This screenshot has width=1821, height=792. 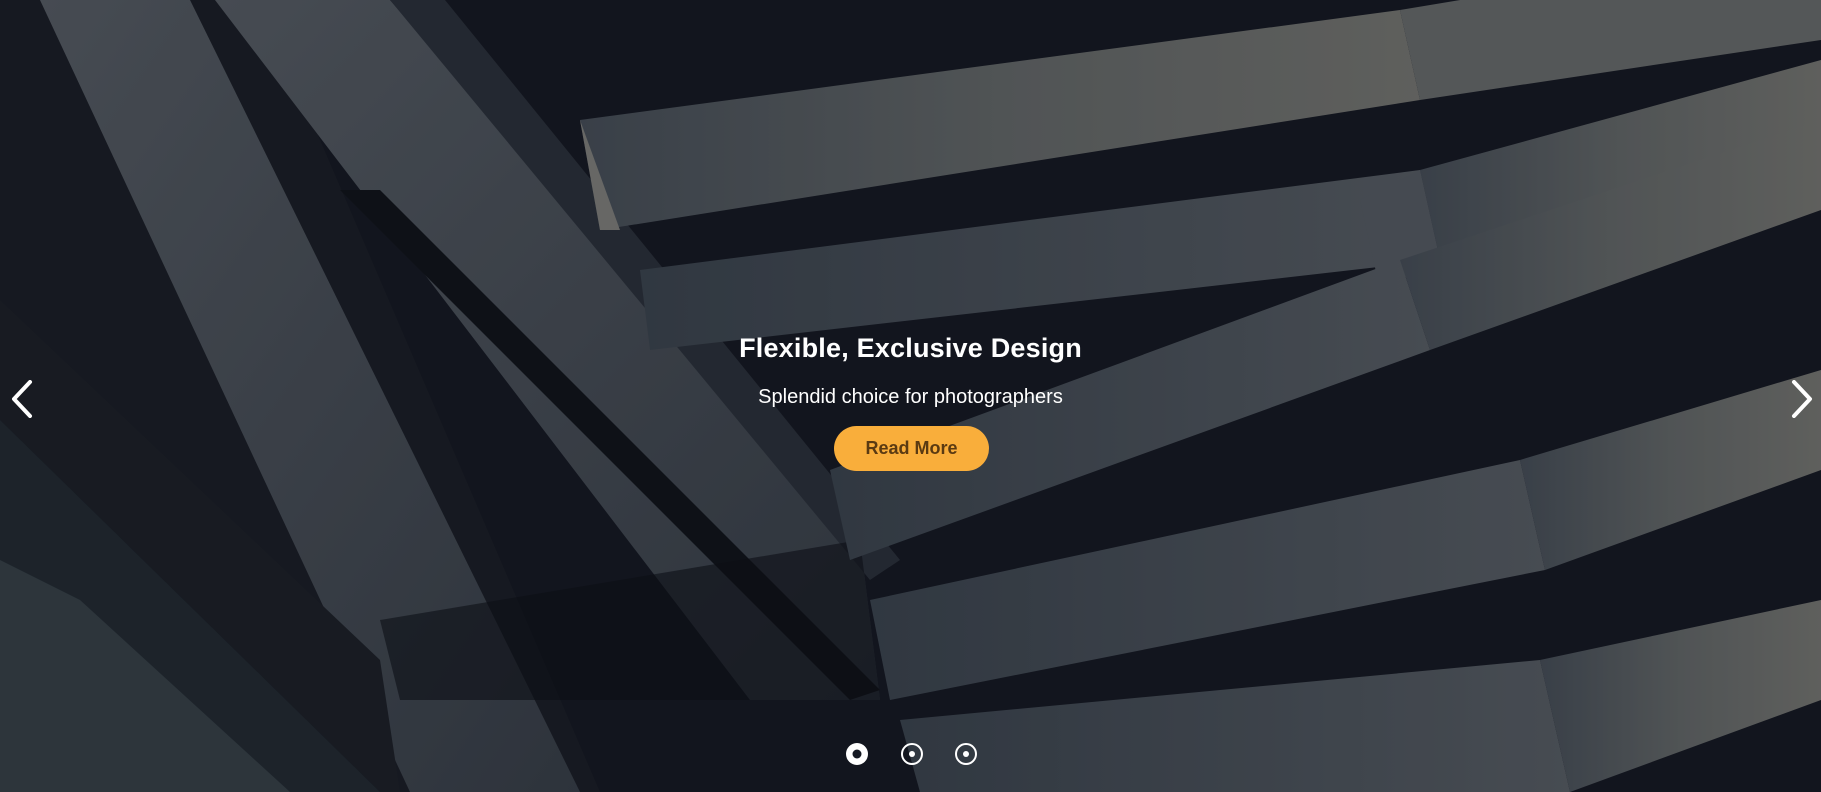 I want to click on slide-pagination, so click(x=910, y=754).